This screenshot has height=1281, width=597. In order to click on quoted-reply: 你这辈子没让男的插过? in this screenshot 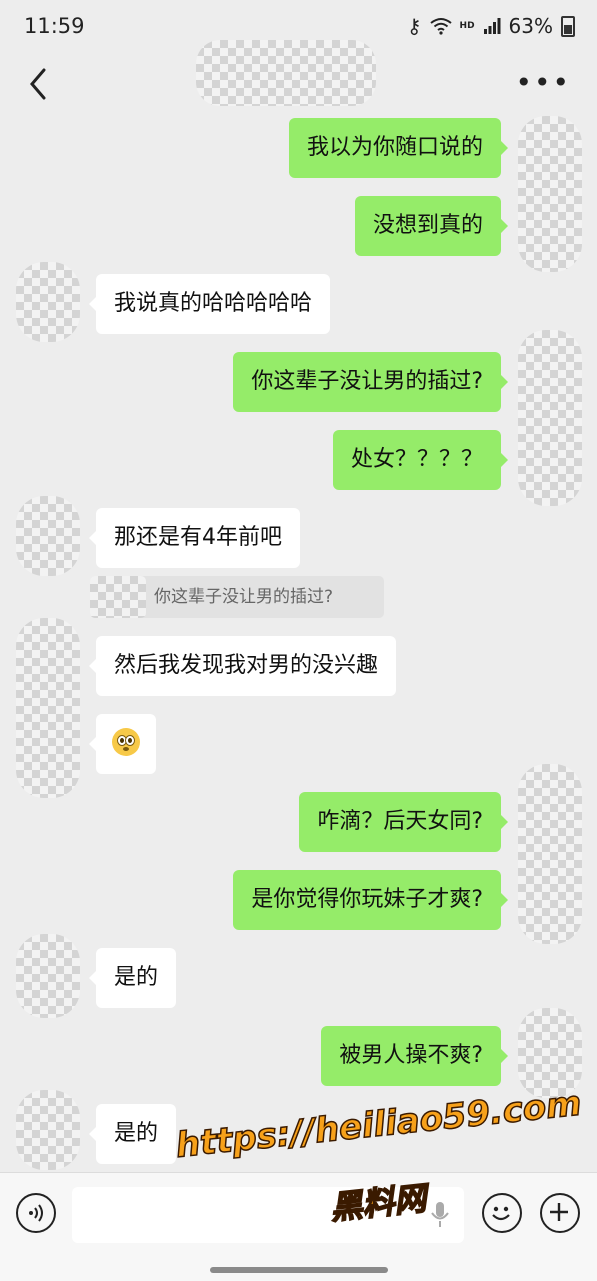, I will do `click(237, 597)`.